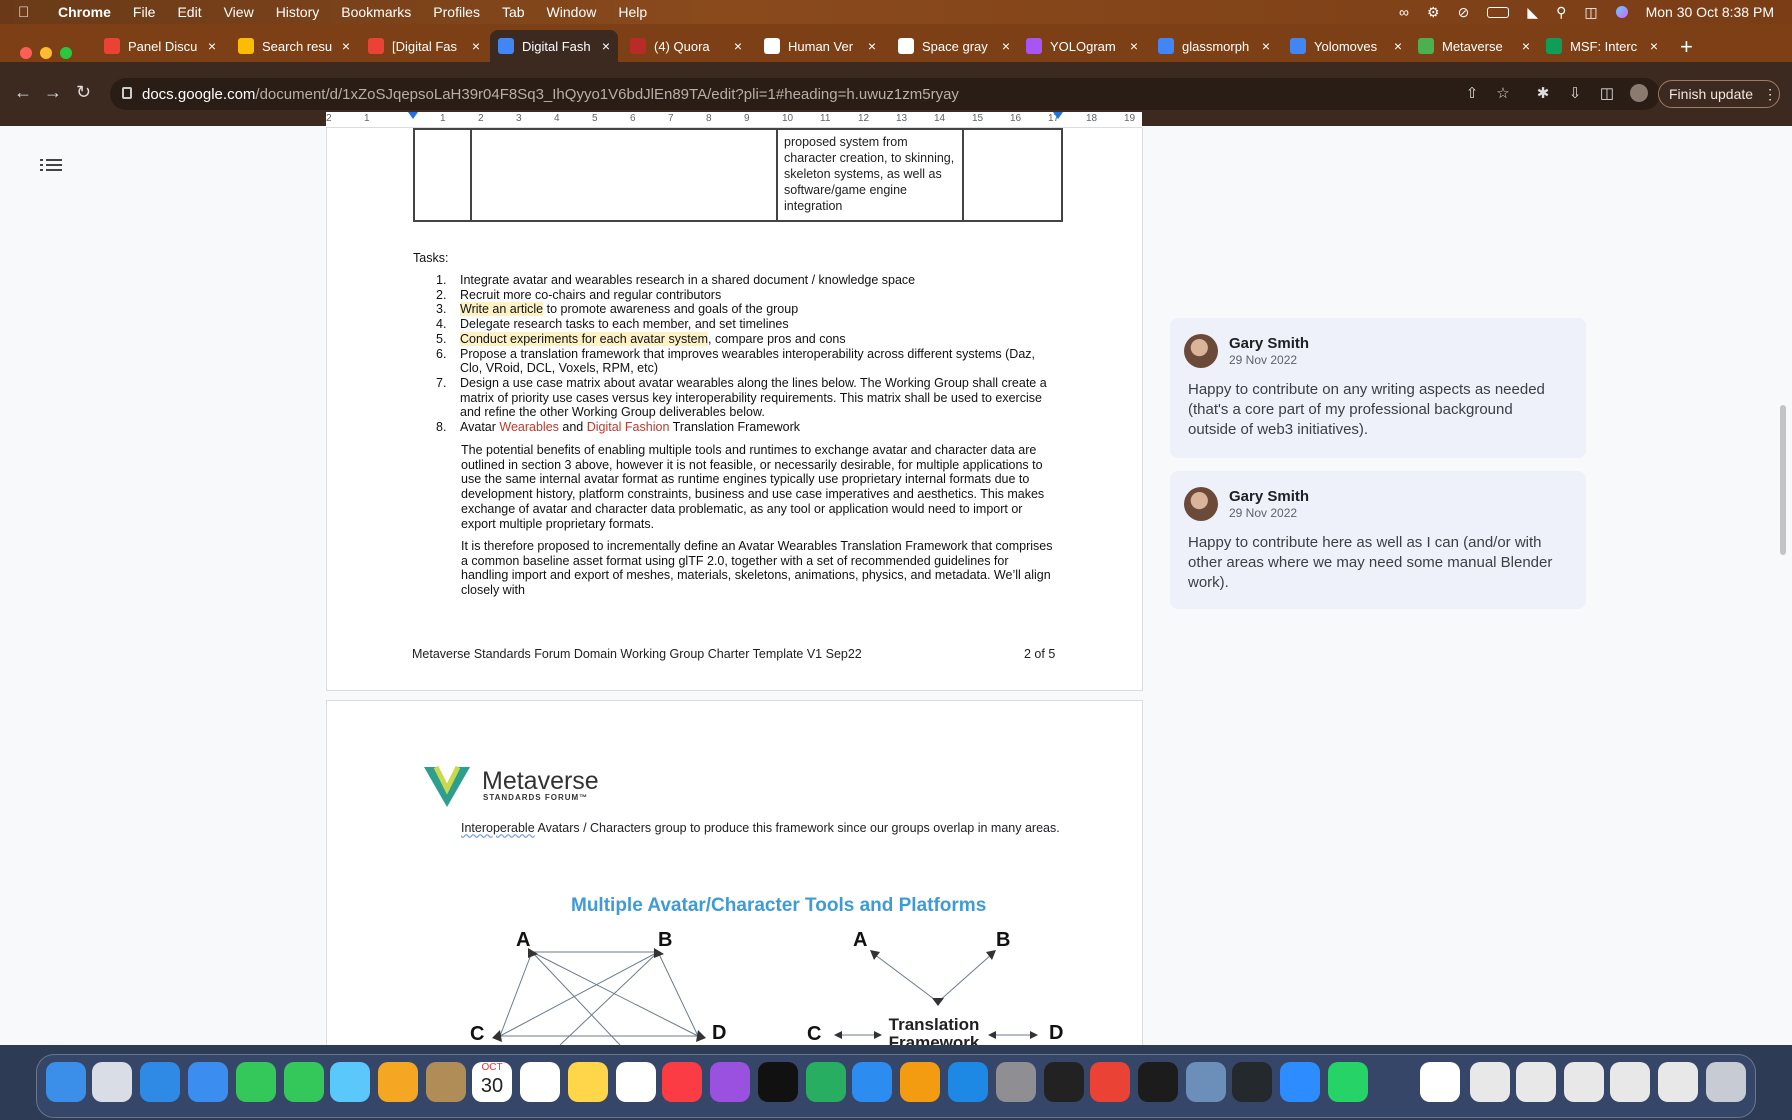 The image size is (1792, 1120). What do you see at coordinates (492, 1082) in the screenshot?
I see `calendar-icon: OCT 30` at bounding box center [492, 1082].